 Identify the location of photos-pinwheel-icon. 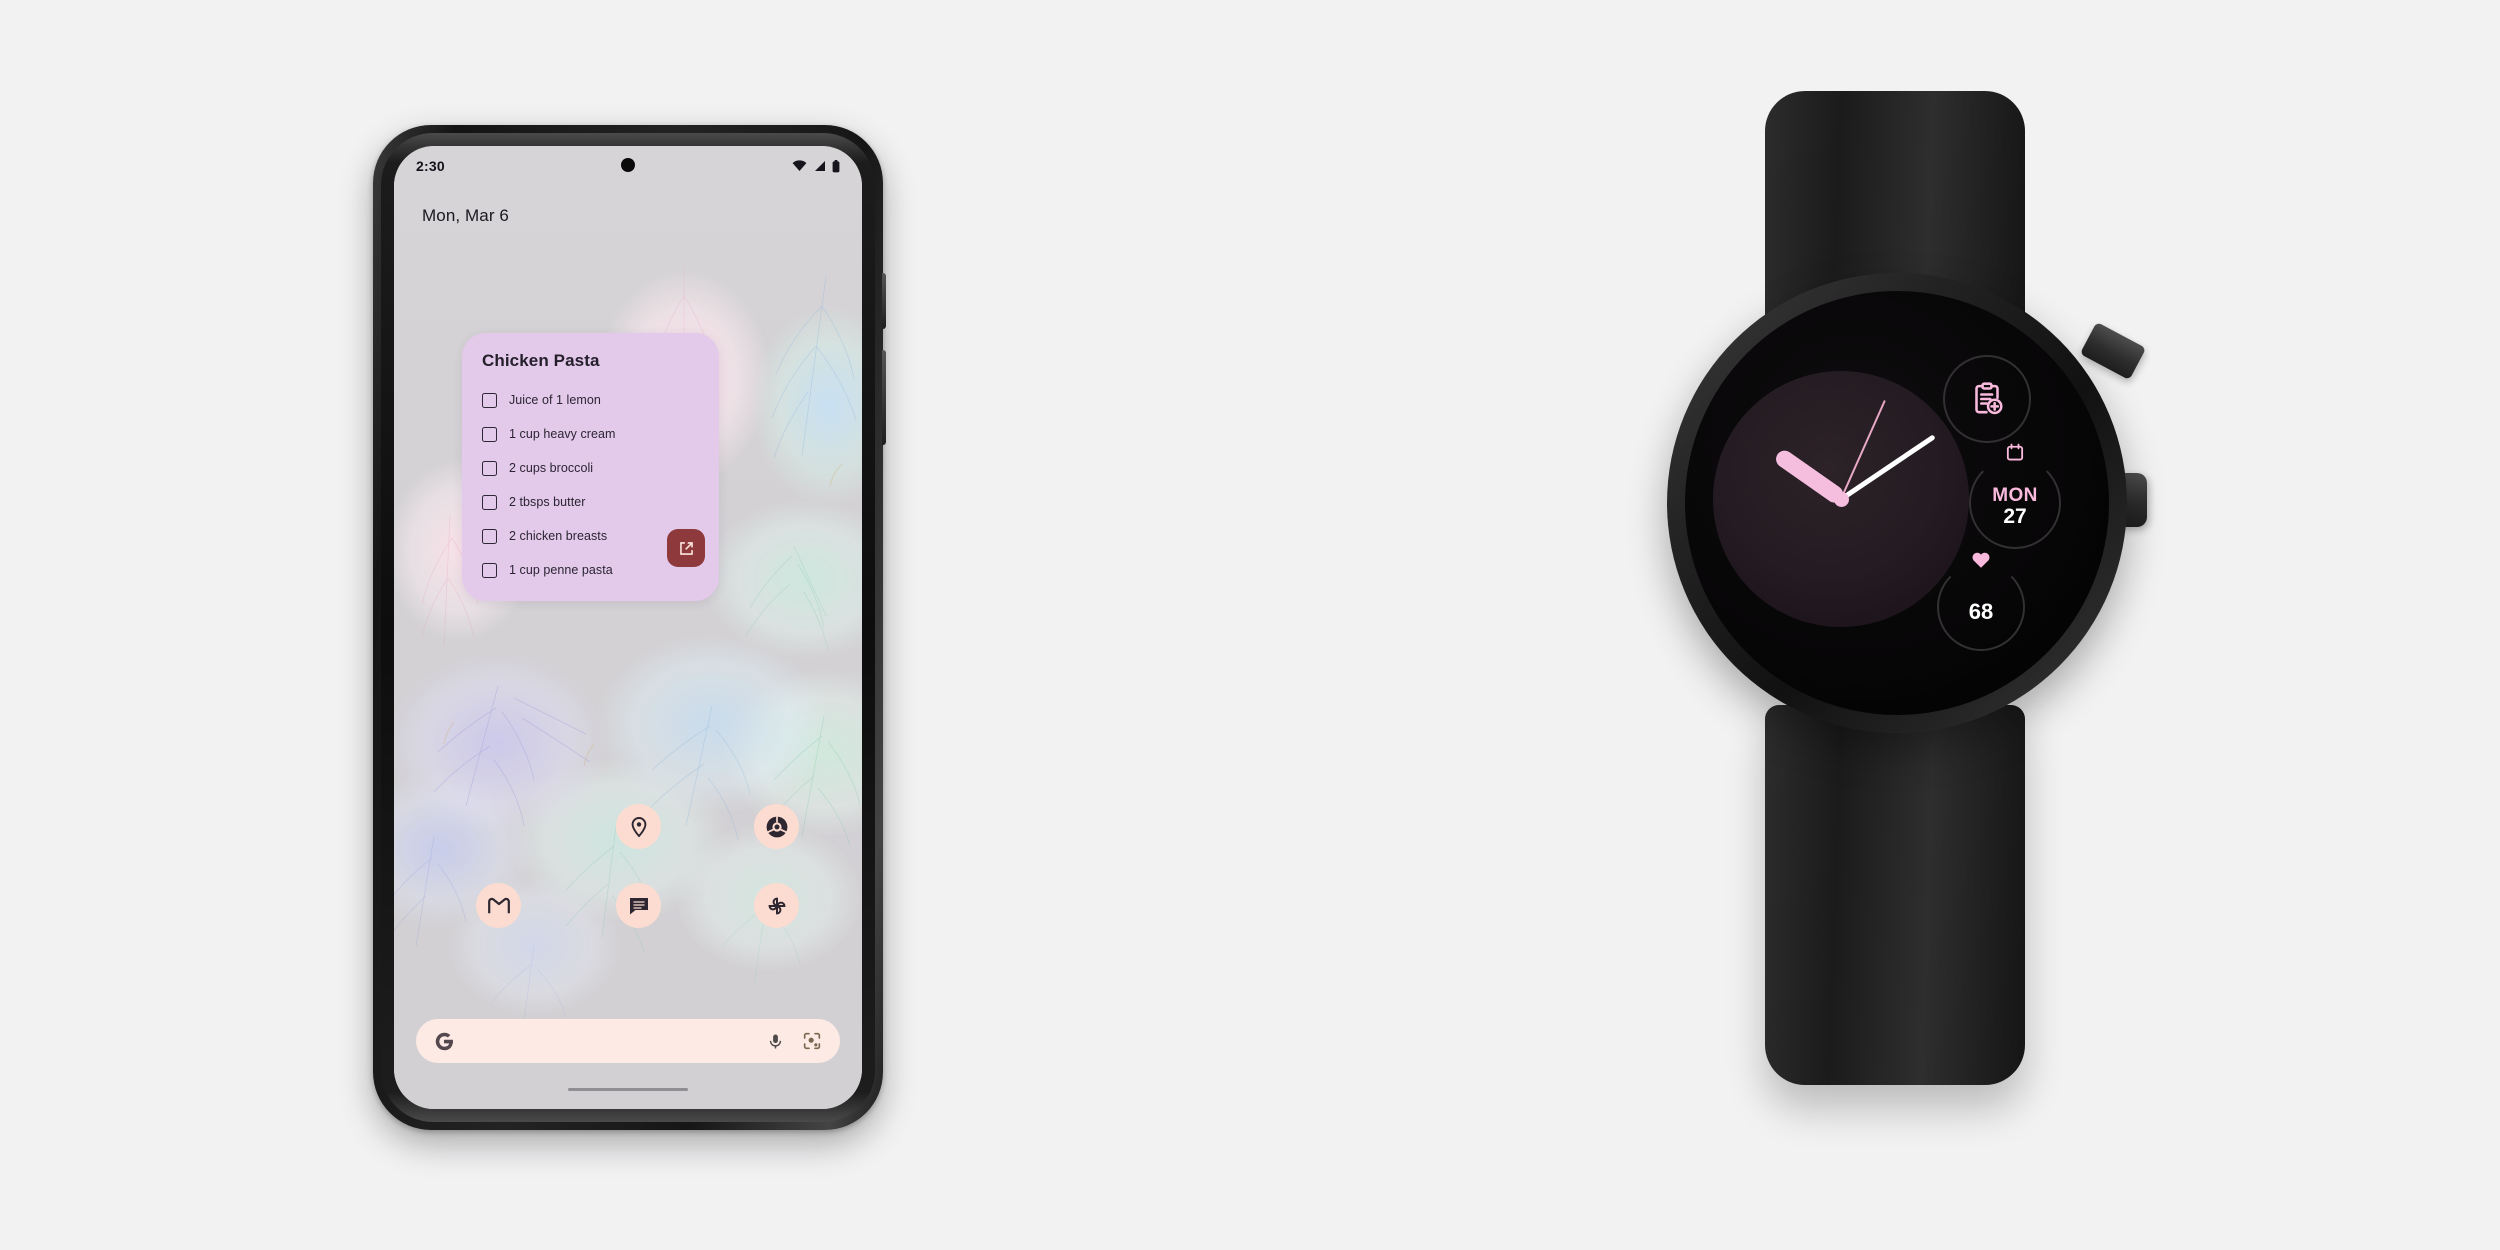
(776, 905).